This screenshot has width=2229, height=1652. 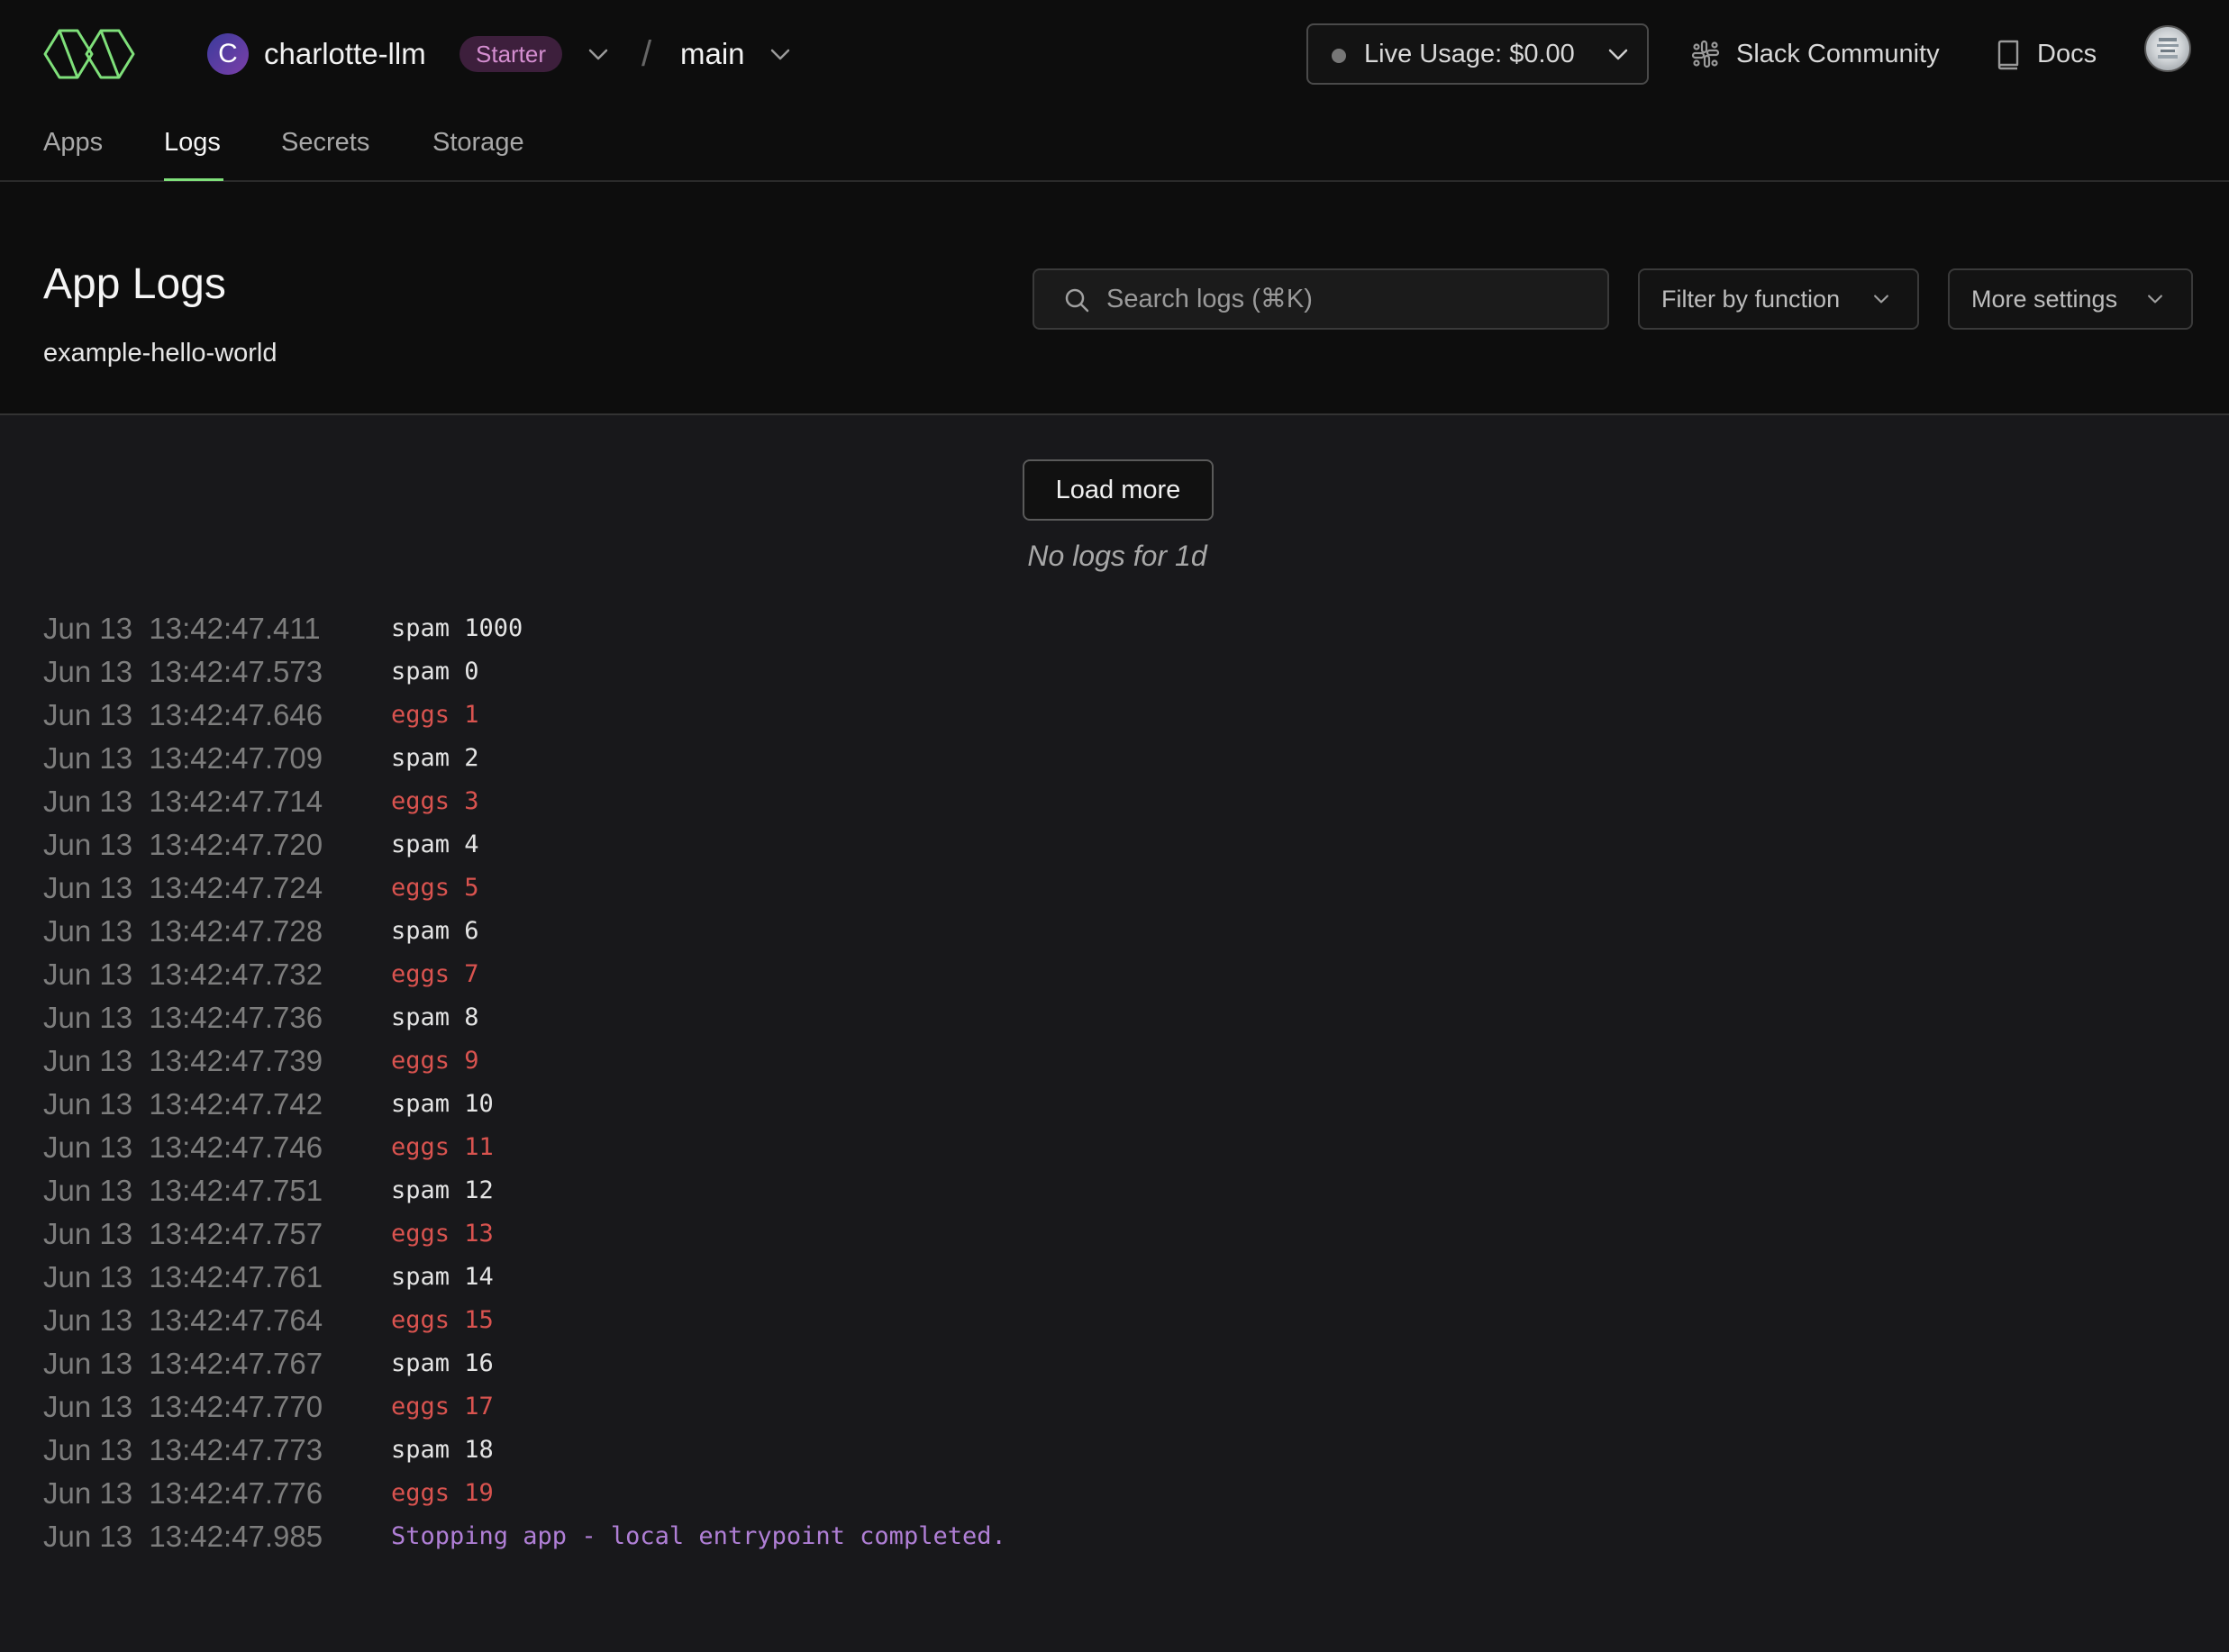 I want to click on docs-link: Docs, so click(x=2067, y=54).